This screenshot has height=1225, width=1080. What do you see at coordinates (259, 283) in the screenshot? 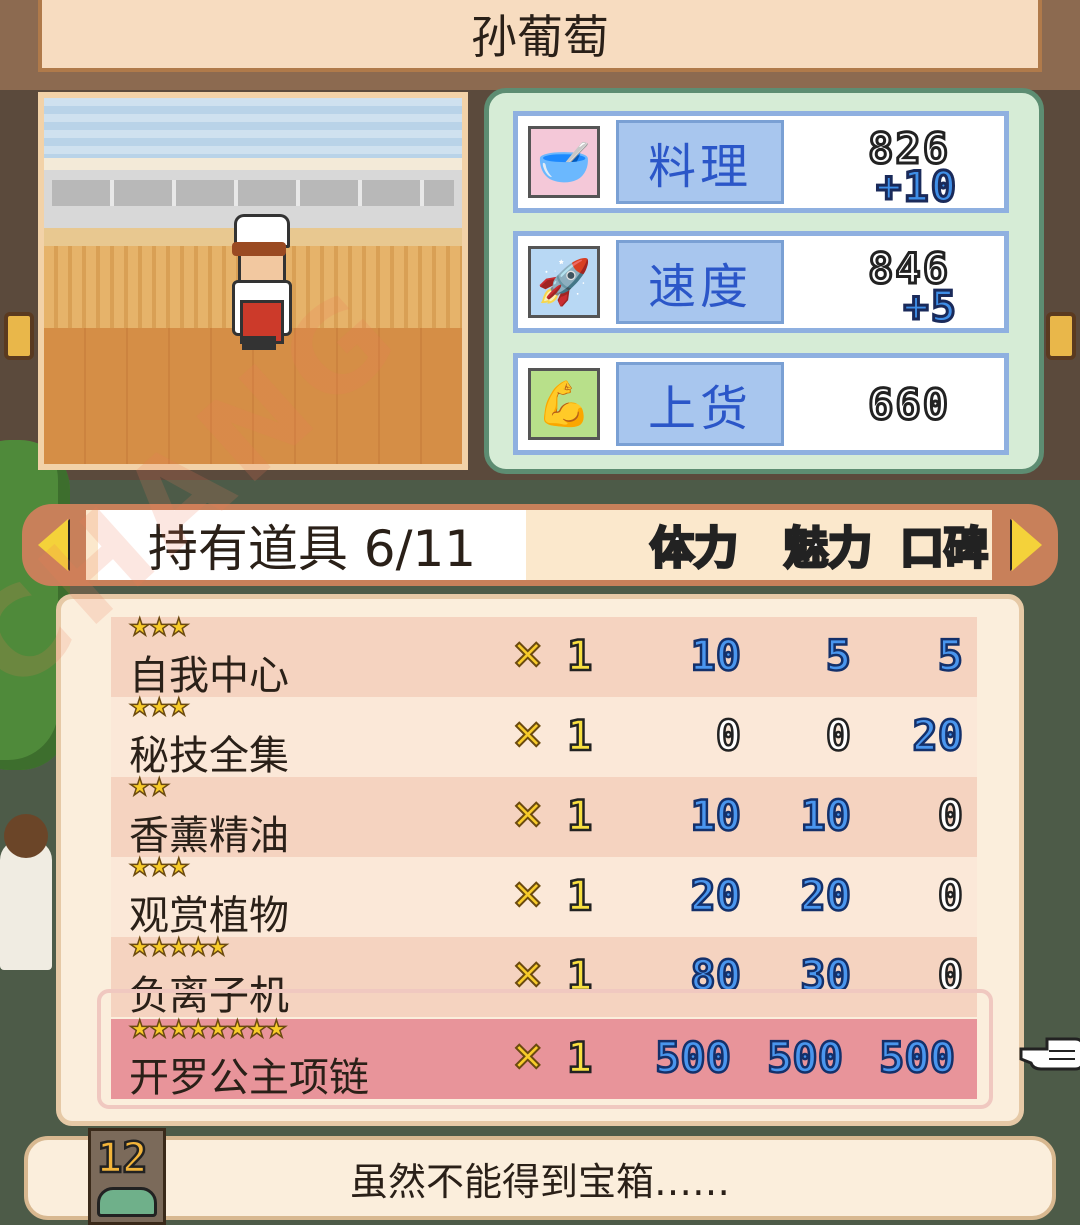
I see `chef-sprite` at bounding box center [259, 283].